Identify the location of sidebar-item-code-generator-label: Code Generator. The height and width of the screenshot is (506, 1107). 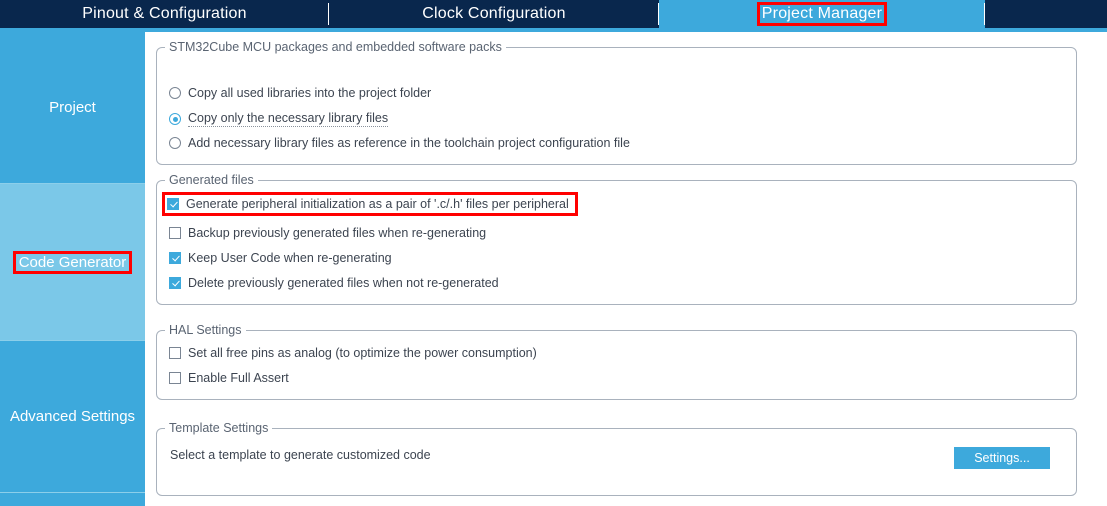
(72, 262).